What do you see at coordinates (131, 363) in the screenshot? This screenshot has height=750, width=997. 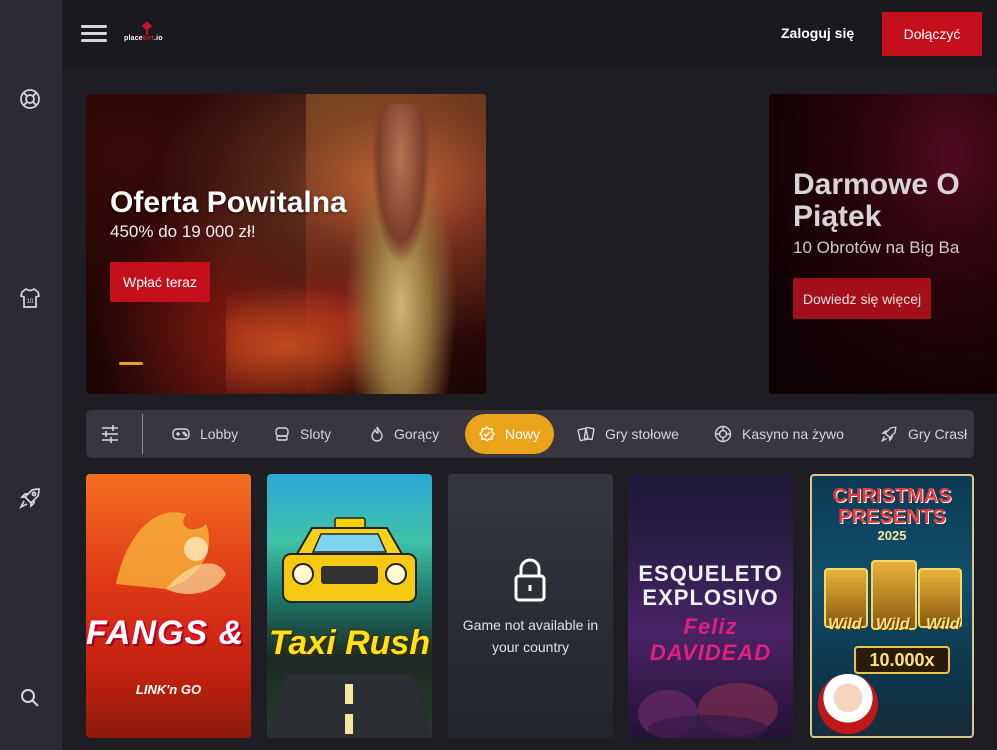 I see `carousel-indicator` at bounding box center [131, 363].